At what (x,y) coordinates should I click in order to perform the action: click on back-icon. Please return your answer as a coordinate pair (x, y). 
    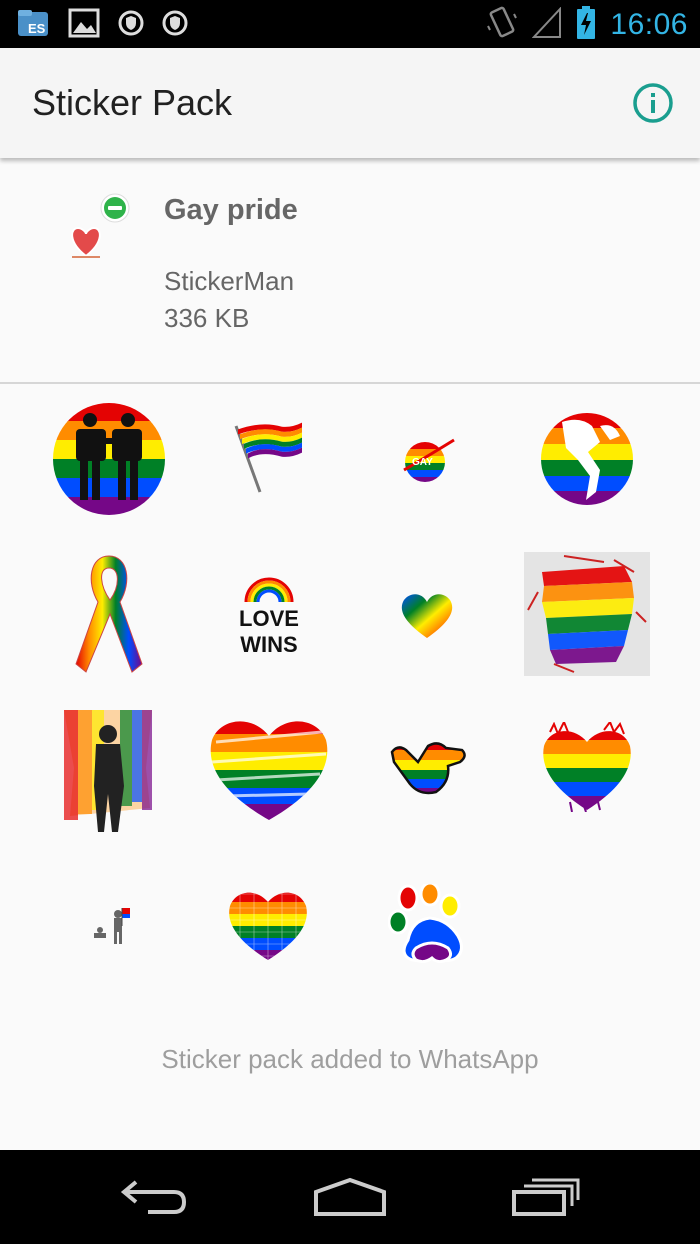
    Looking at the image, I should click on (153, 1197).